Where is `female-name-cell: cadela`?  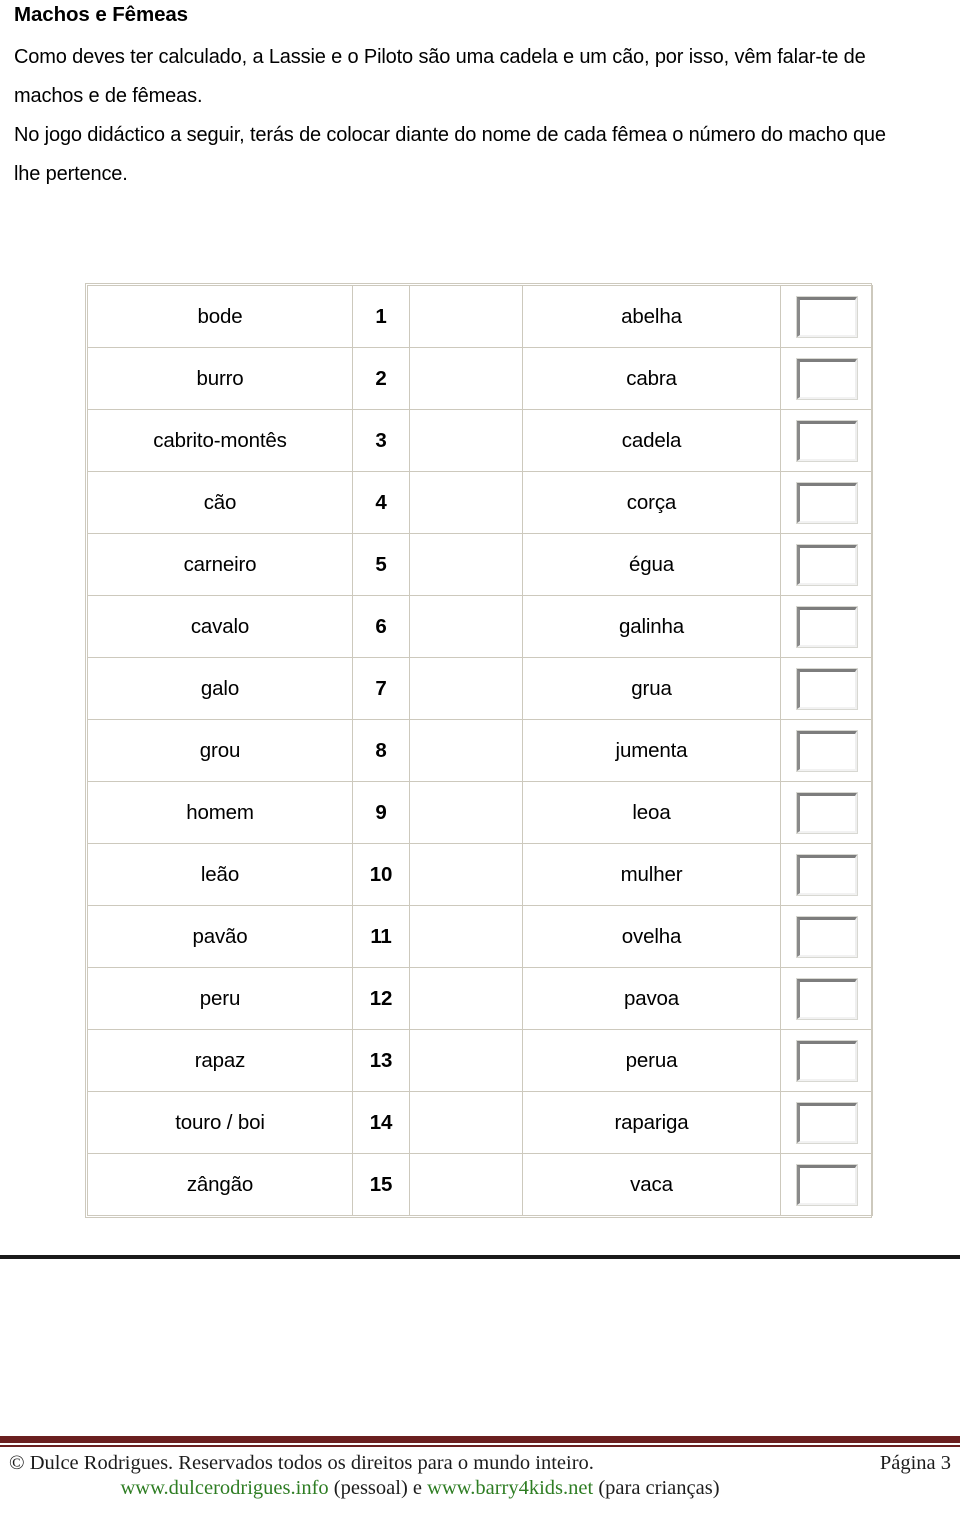
female-name-cell: cadela is located at coordinates (651, 440).